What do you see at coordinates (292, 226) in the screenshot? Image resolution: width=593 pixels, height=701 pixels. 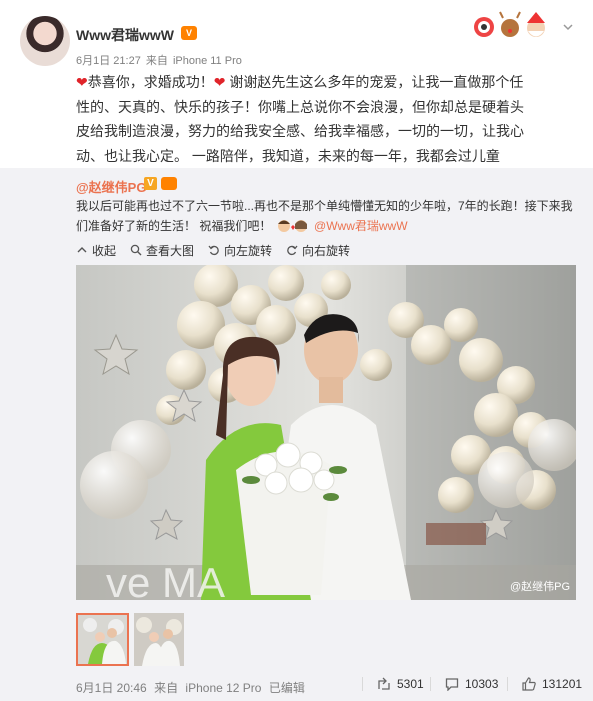 I see `couple-emoji-icon` at bounding box center [292, 226].